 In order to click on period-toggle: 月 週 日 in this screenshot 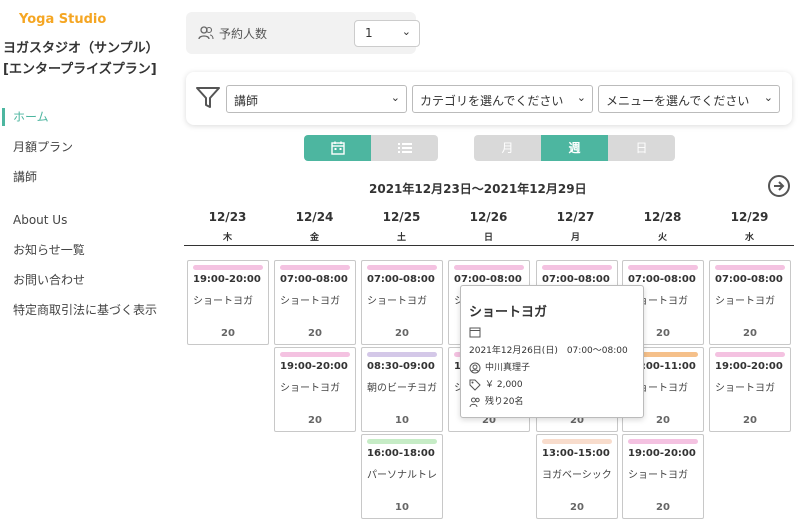, I will do `click(574, 148)`.